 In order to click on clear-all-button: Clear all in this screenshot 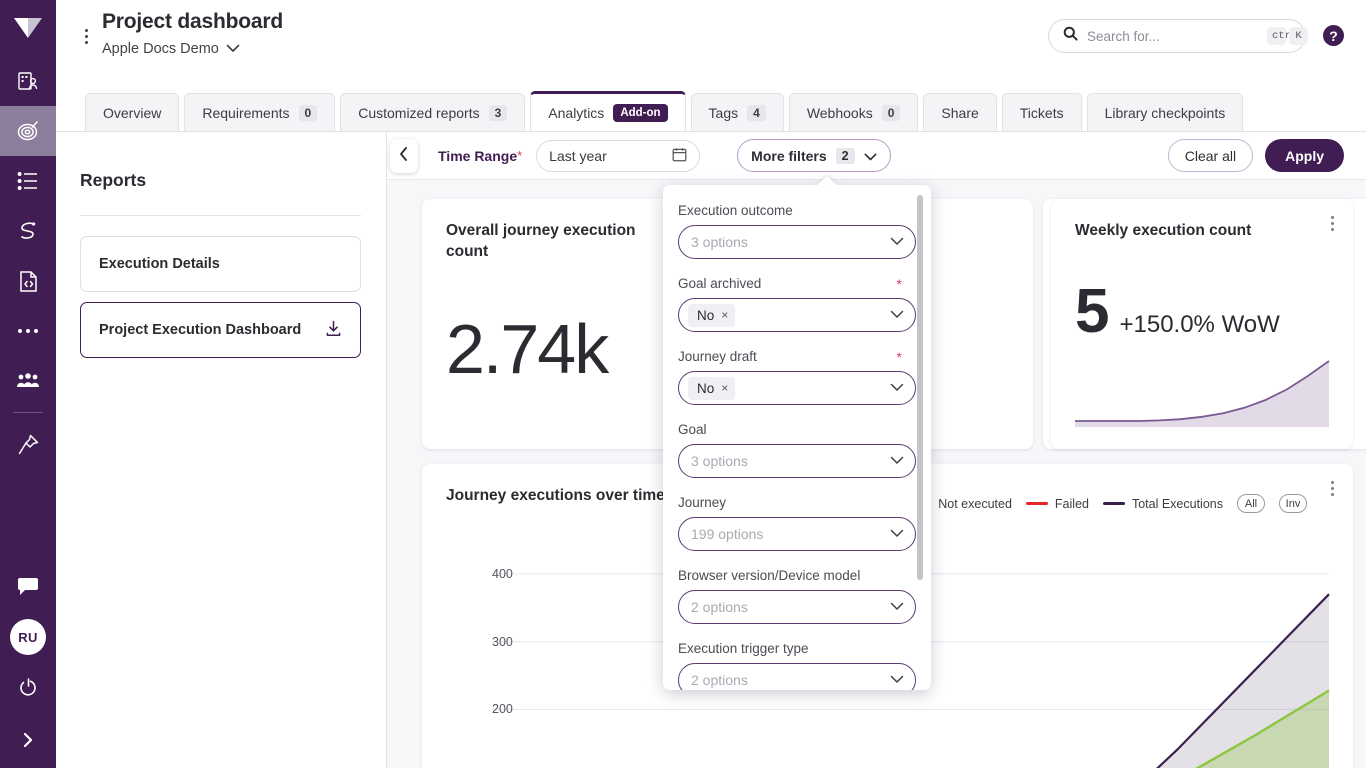, I will do `click(1210, 155)`.